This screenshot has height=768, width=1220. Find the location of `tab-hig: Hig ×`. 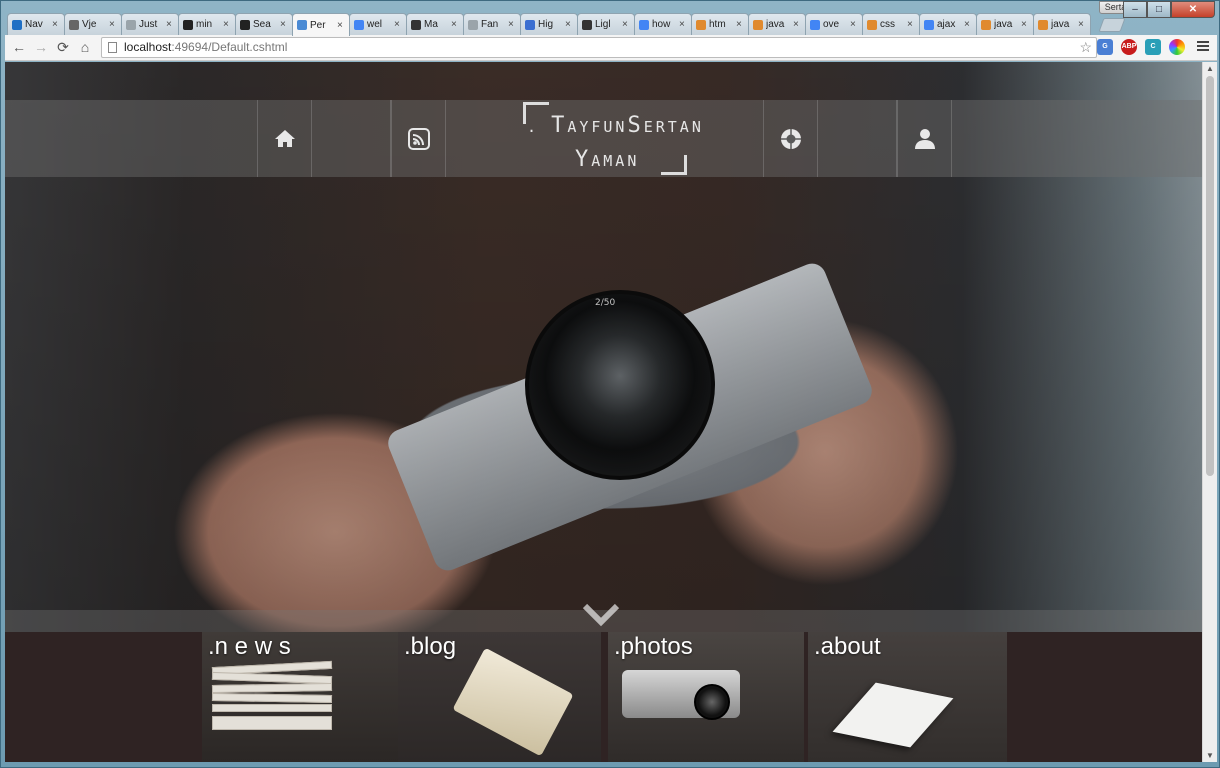

tab-hig: Hig × is located at coordinates (549, 24).